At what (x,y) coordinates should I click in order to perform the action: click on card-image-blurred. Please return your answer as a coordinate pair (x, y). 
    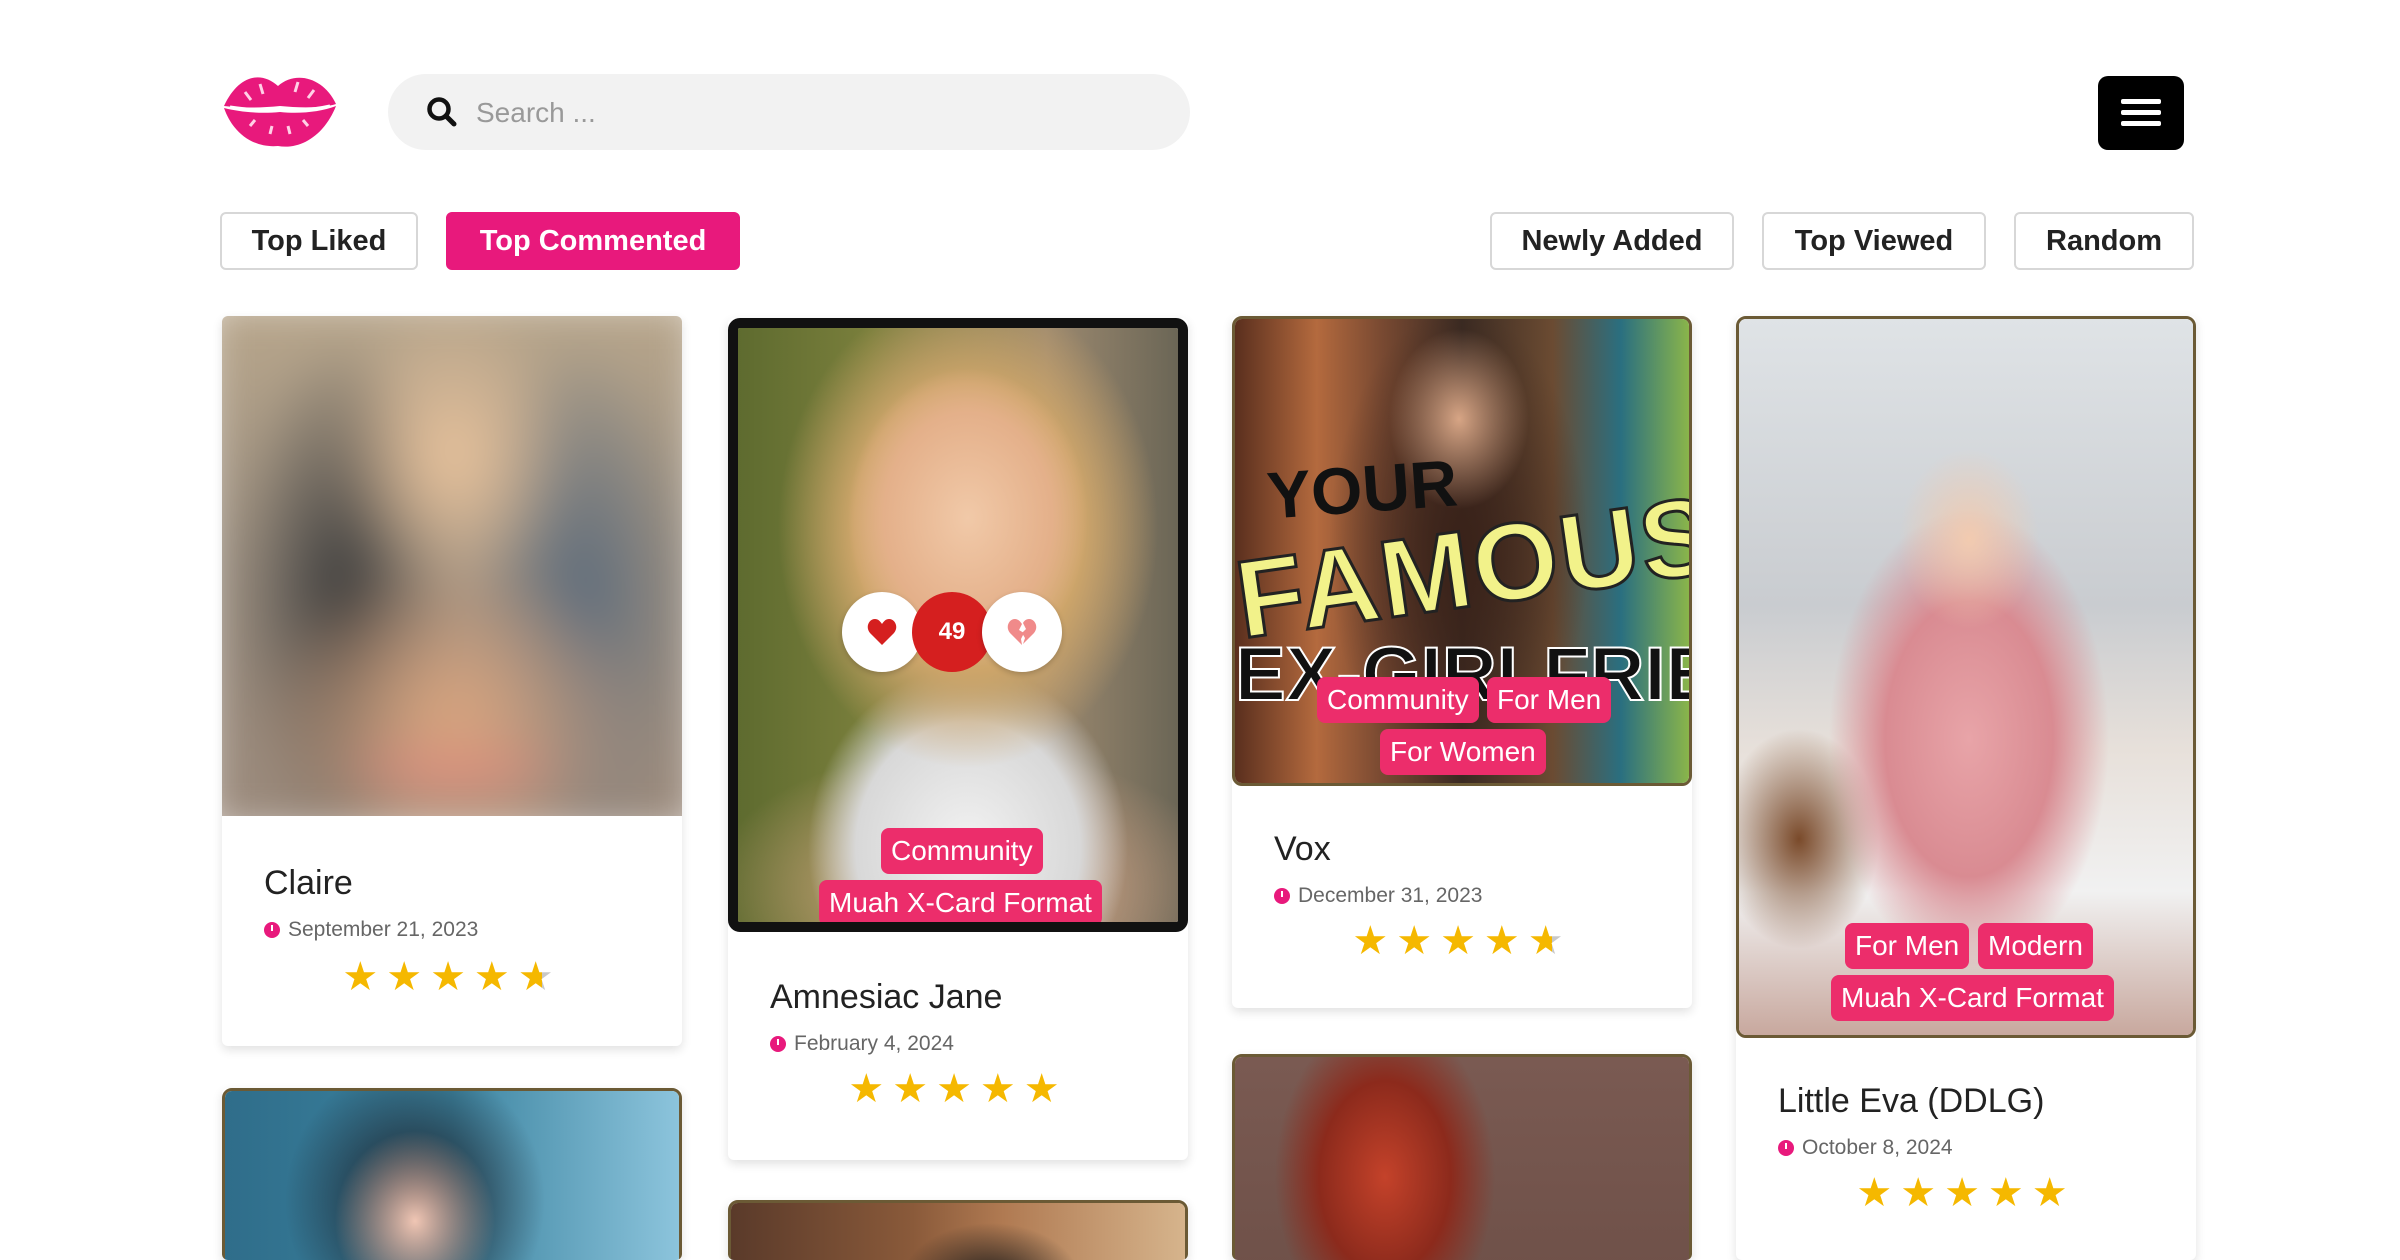
    Looking at the image, I should click on (452, 566).